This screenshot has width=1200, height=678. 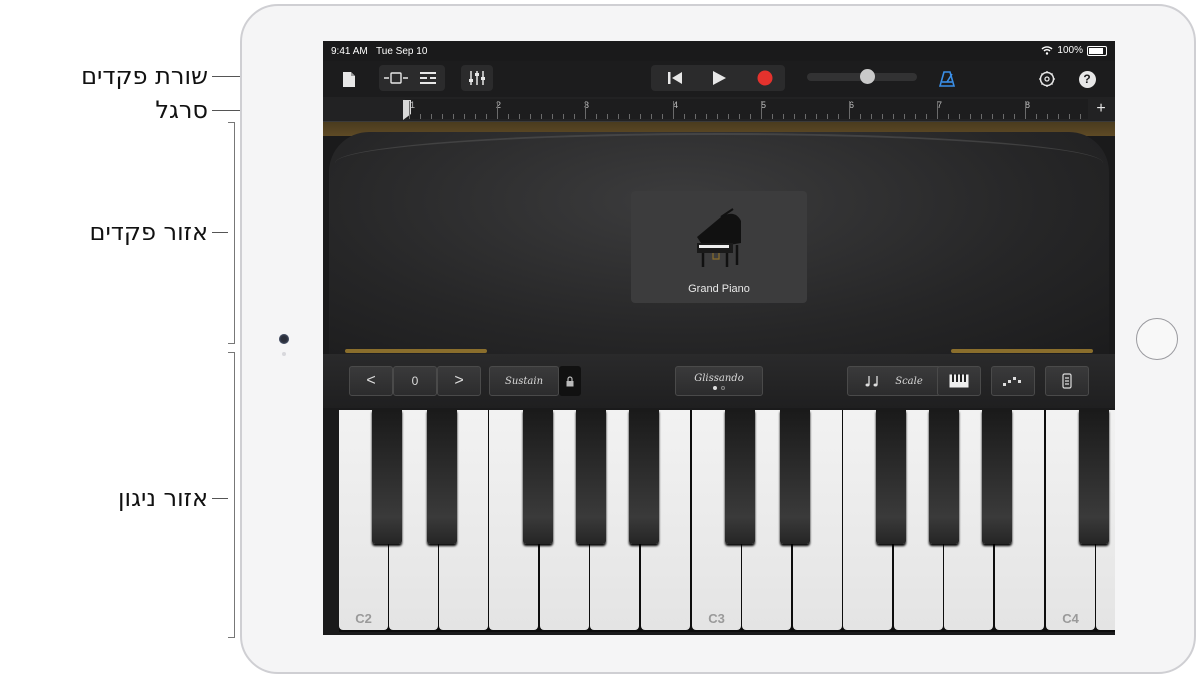 I want to click on piano-keys-icon, so click(x=959, y=381).